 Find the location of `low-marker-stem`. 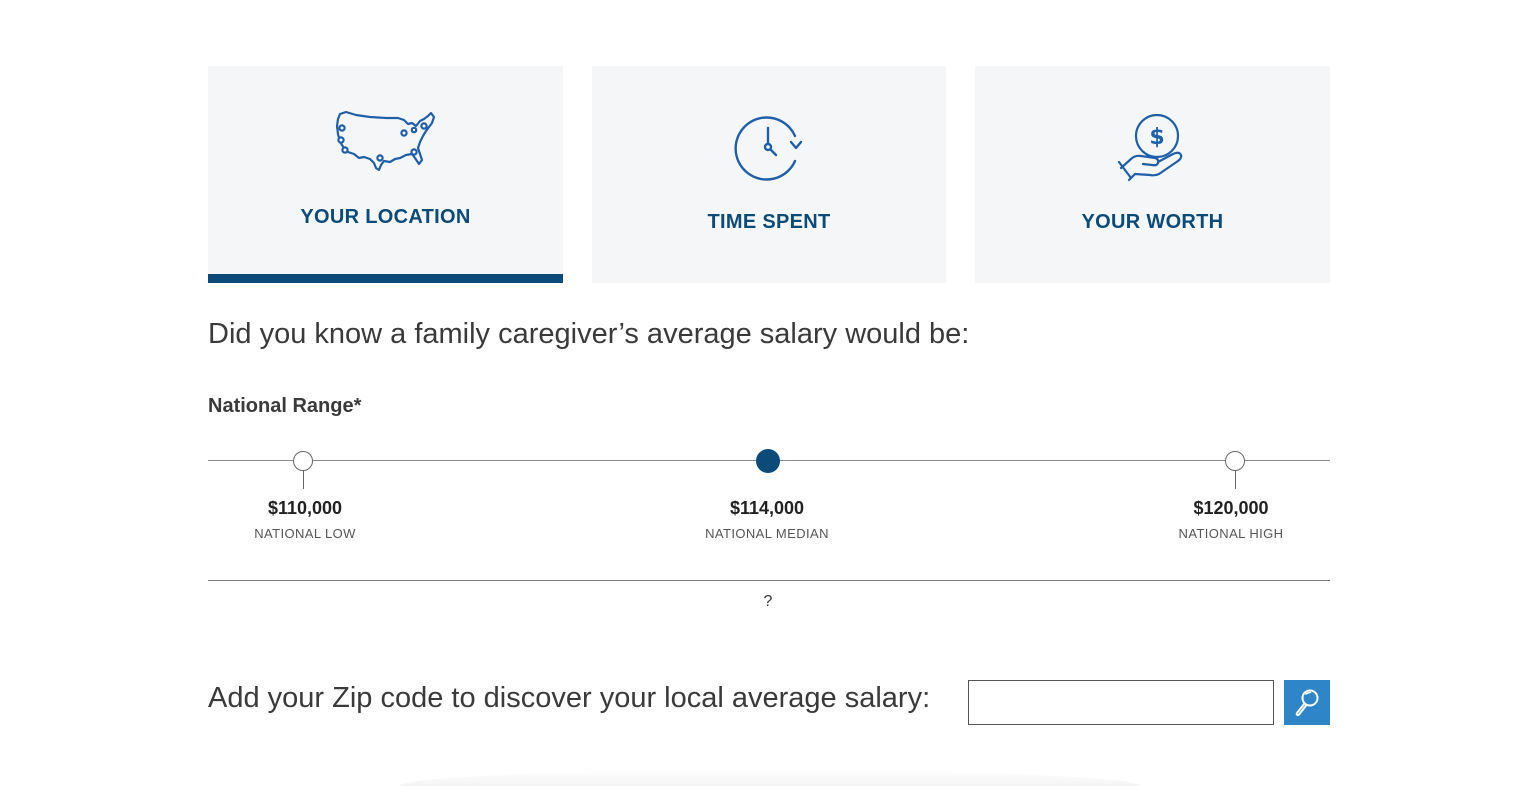

low-marker-stem is located at coordinates (303, 479).